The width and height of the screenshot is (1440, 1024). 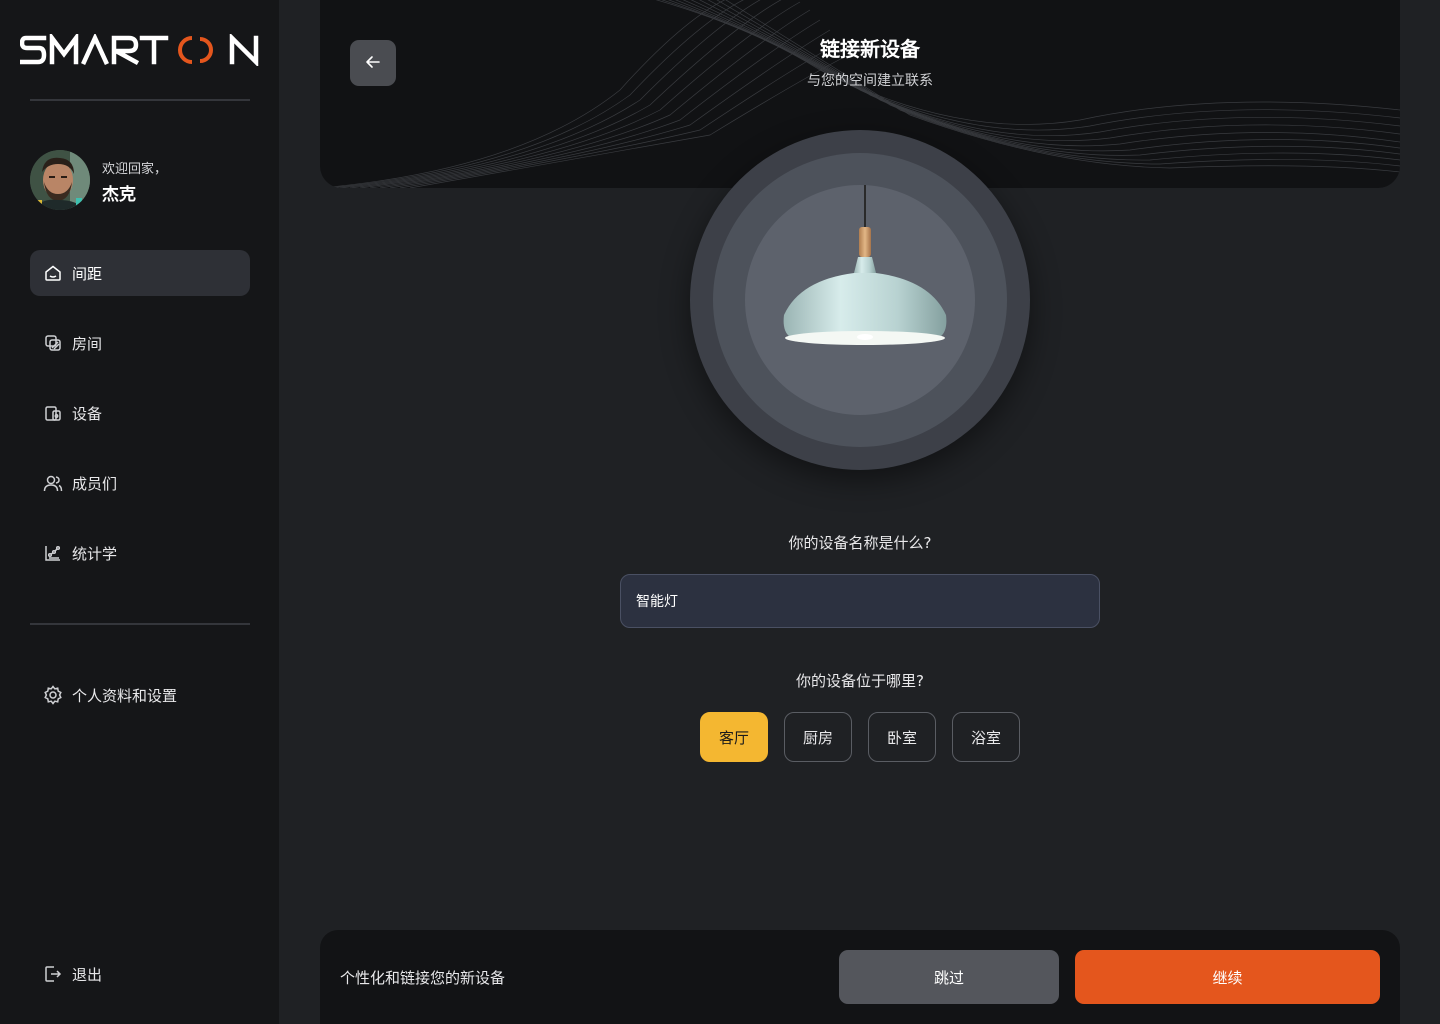 What do you see at coordinates (423, 978) in the screenshot?
I see `footer-text: 个性化和链接您的新设备` at bounding box center [423, 978].